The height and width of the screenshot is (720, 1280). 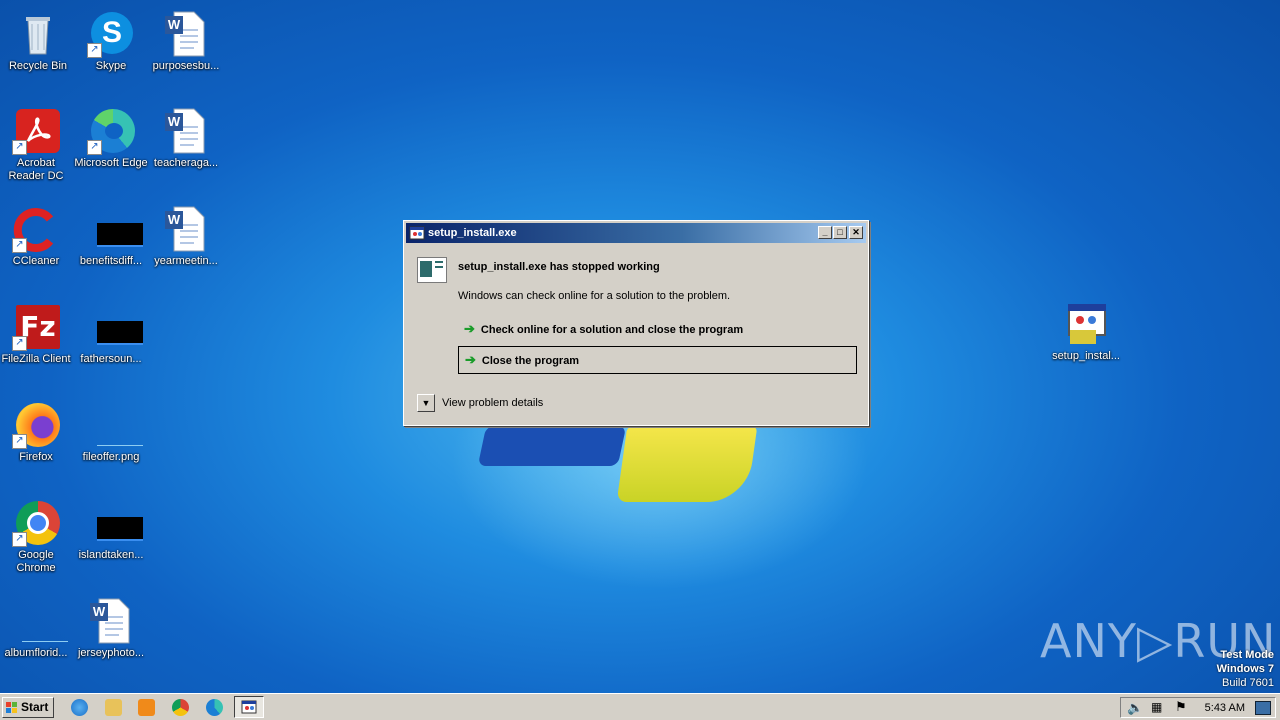 I want to click on desktop-icon-skype: S ↗ Skype, so click(x=111, y=39).